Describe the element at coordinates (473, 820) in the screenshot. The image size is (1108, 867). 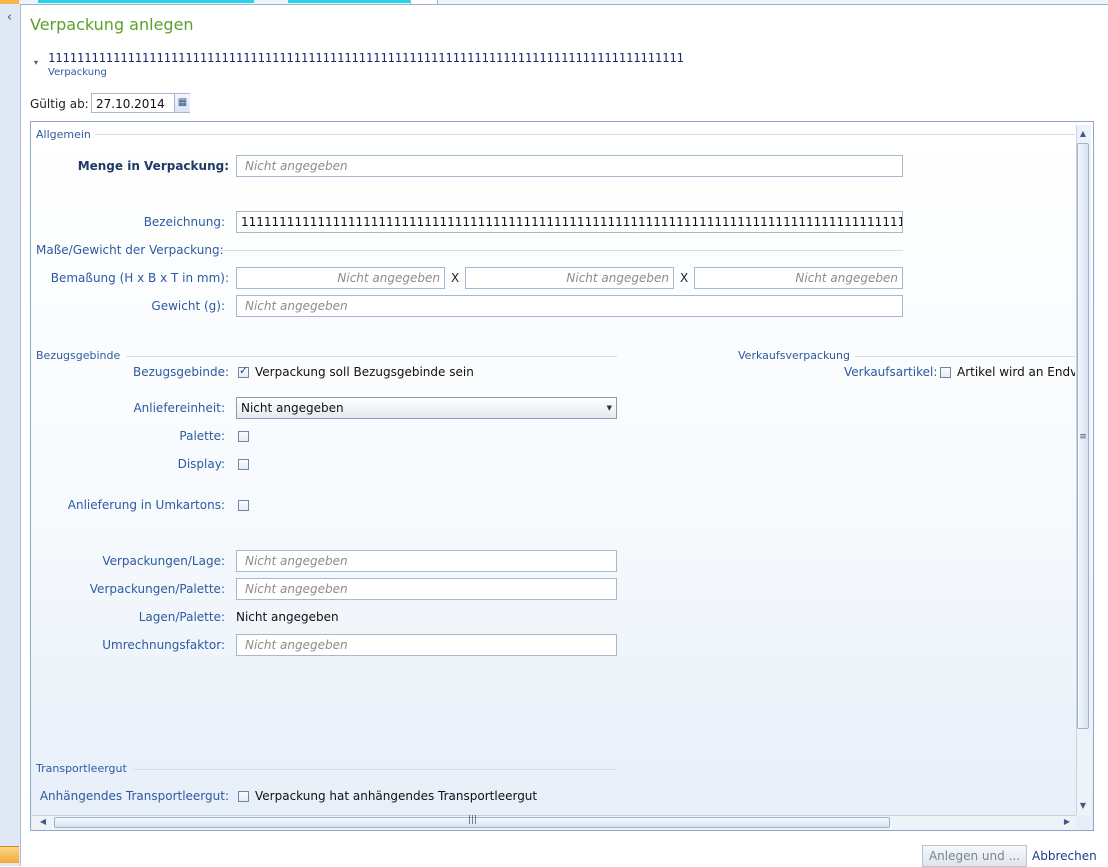
I see `grip-icon: |||` at that location.